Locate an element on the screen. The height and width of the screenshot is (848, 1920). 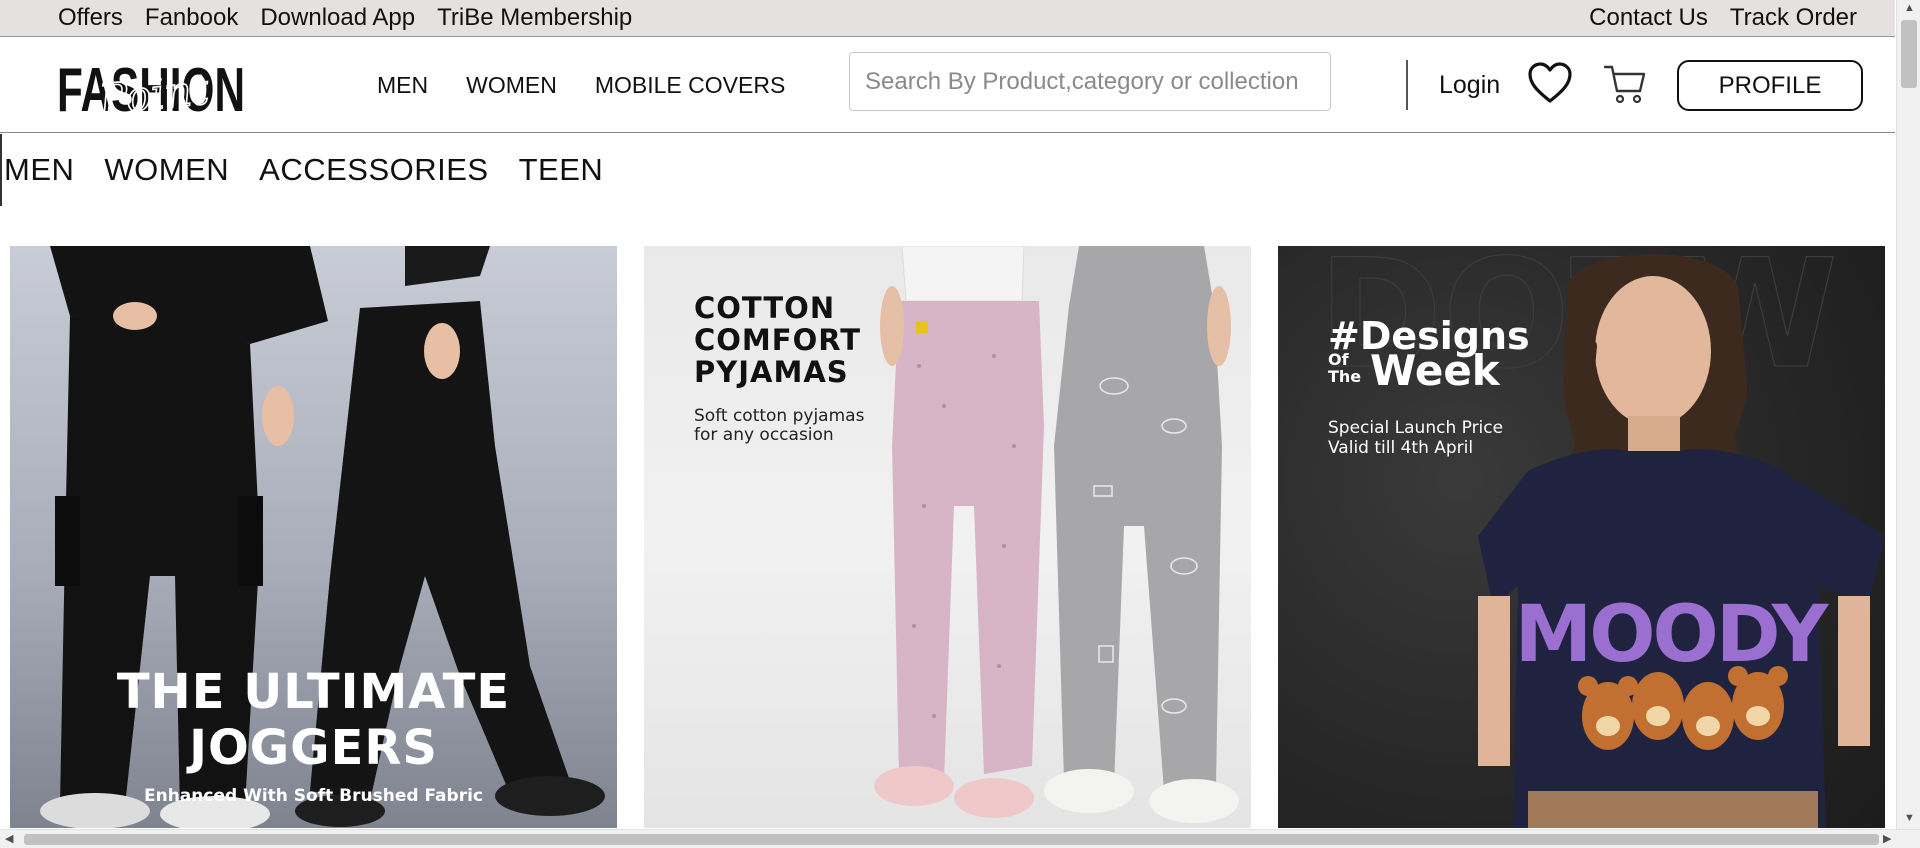
scroll-left-arrow-icon: ◀ is located at coordinates (9, 838).